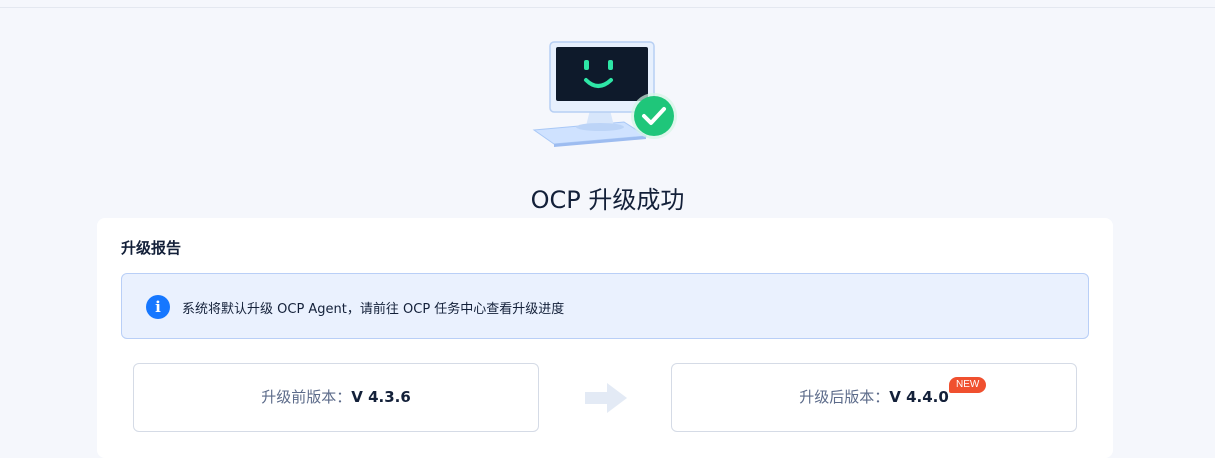 This screenshot has height=458, width=1215. I want to click on alert-message: 系统将默认升级 OCP Agent，请前往 OCP 任务中心查看升级进度, so click(373, 309).